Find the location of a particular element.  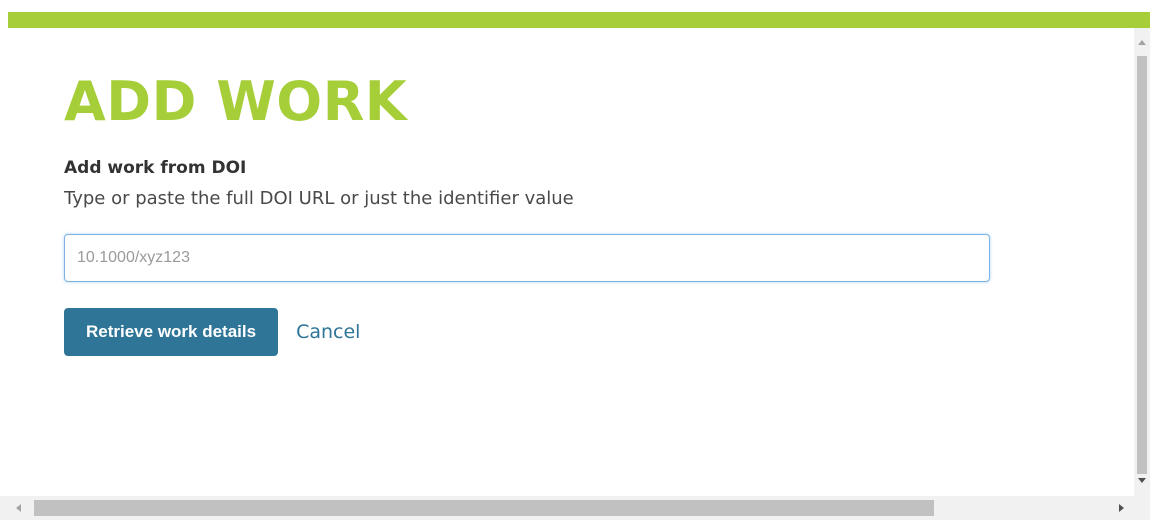

vertical-scrollbar is located at coordinates (1142, 262).